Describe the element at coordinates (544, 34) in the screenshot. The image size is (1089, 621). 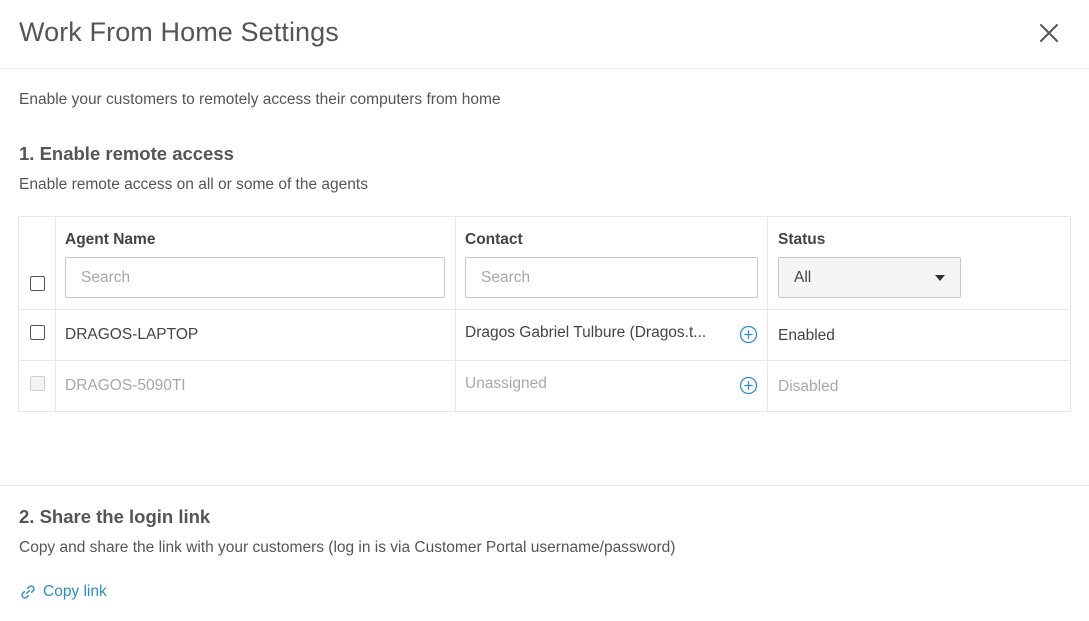
I see `dialog-header: Work From Home Settings` at that location.